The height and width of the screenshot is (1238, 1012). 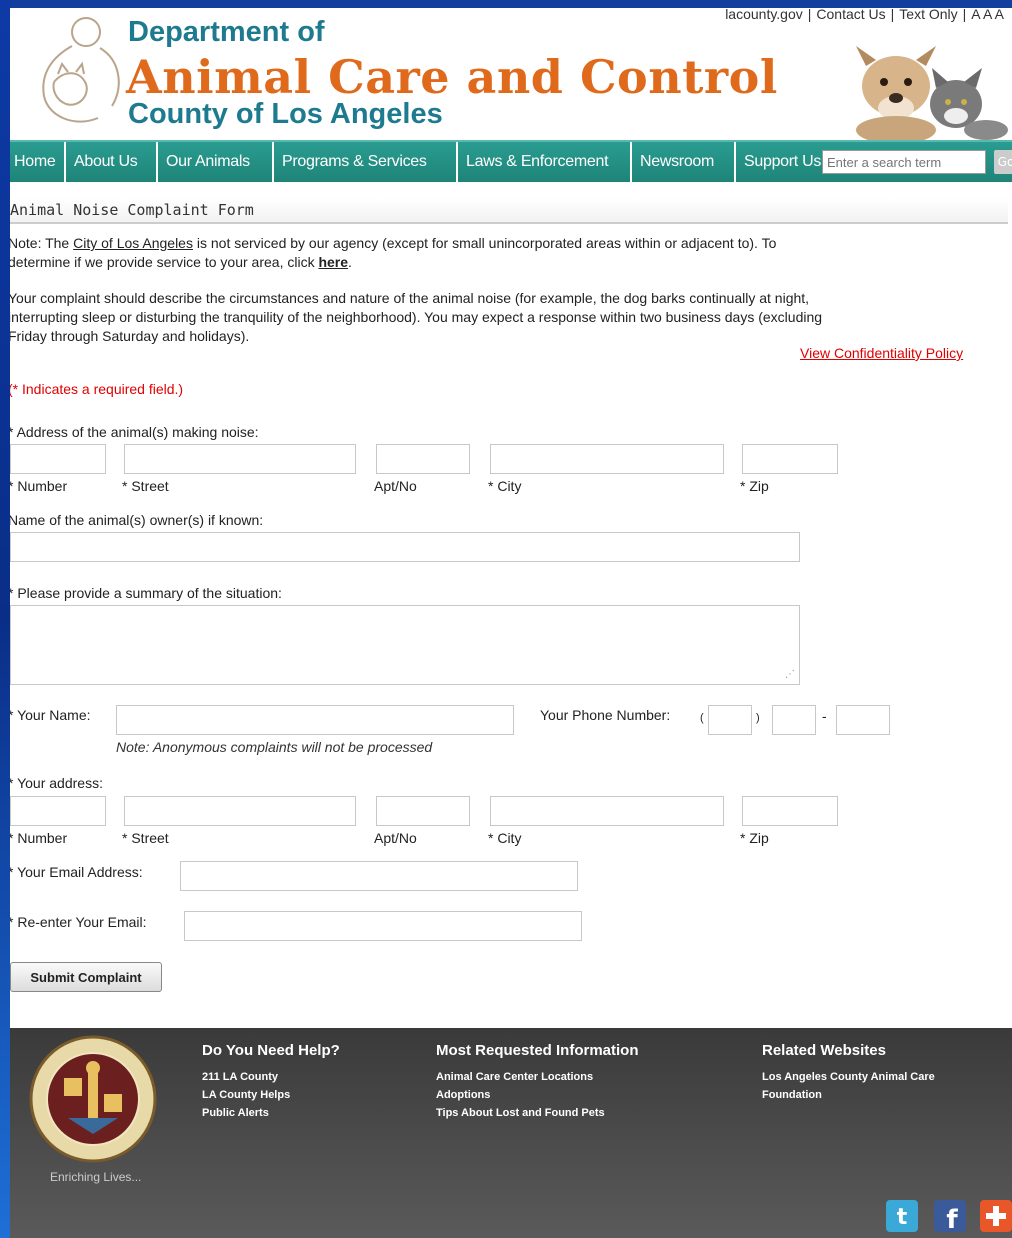 I want to click on twitter-icon: t, so click(x=902, y=1216).